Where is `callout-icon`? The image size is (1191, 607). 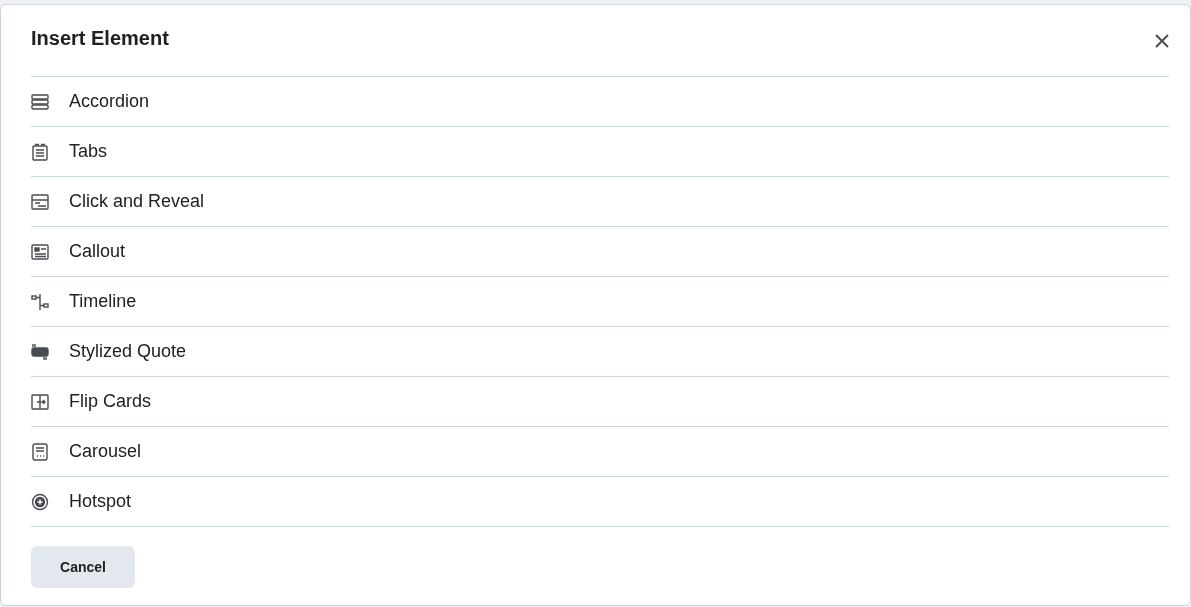 callout-icon is located at coordinates (40, 251).